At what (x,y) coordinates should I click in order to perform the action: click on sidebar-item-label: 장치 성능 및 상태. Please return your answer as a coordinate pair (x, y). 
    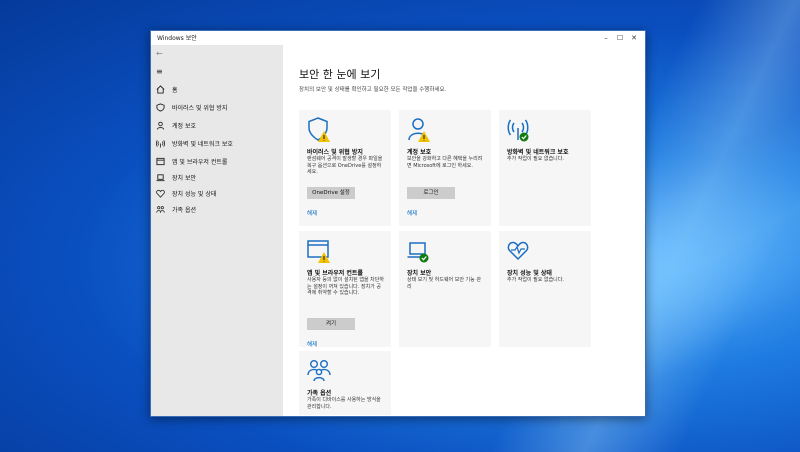
    Looking at the image, I should click on (194, 194).